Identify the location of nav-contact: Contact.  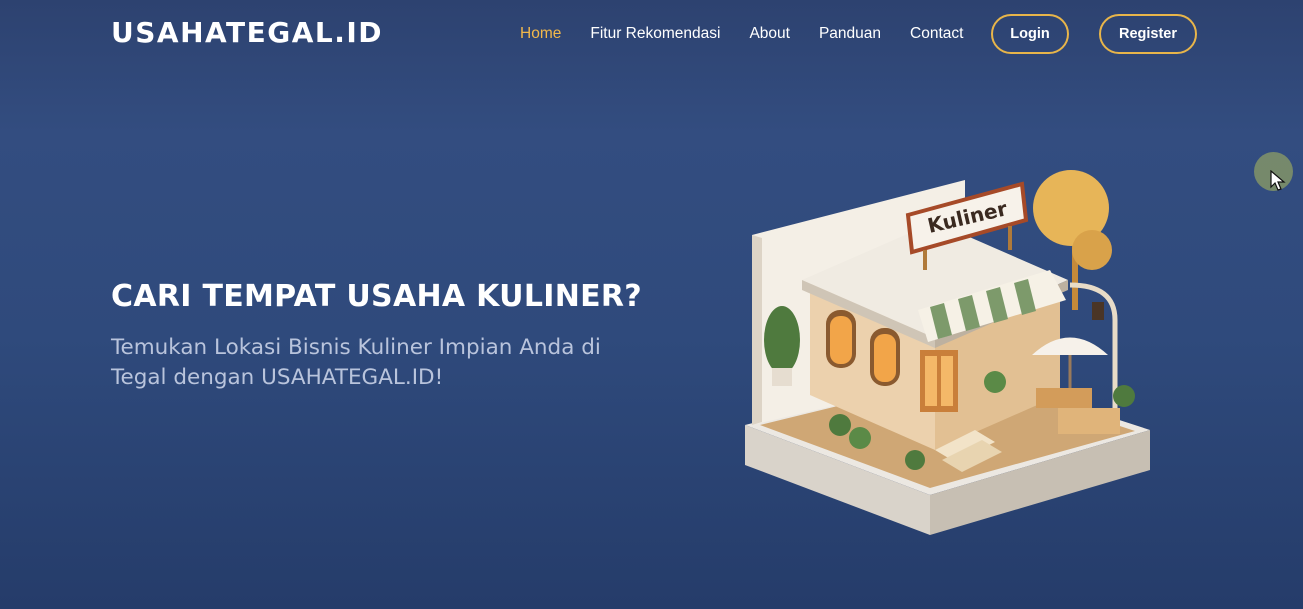
(936, 34).